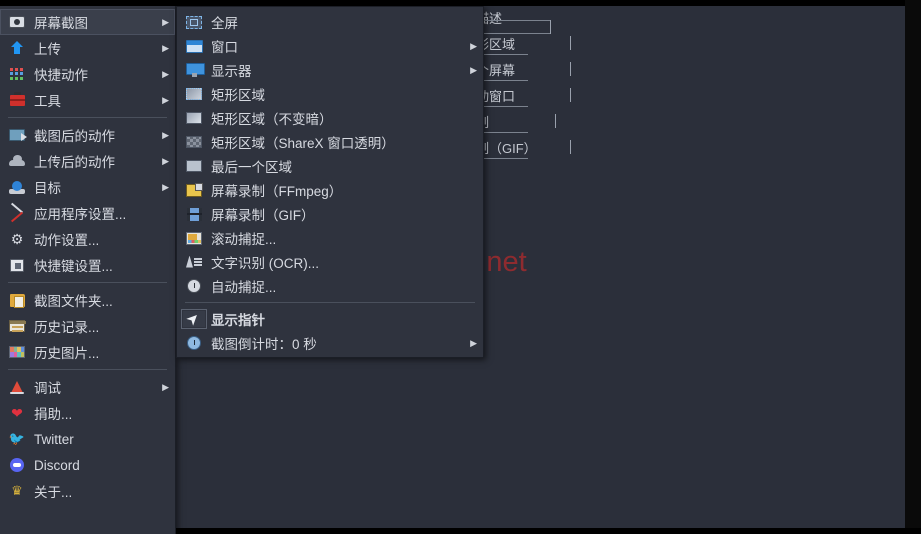  What do you see at coordinates (330, 343) in the screenshot?
I see `submenu-item-capture-delay: 截图倒计时：0 秒 ▶` at bounding box center [330, 343].